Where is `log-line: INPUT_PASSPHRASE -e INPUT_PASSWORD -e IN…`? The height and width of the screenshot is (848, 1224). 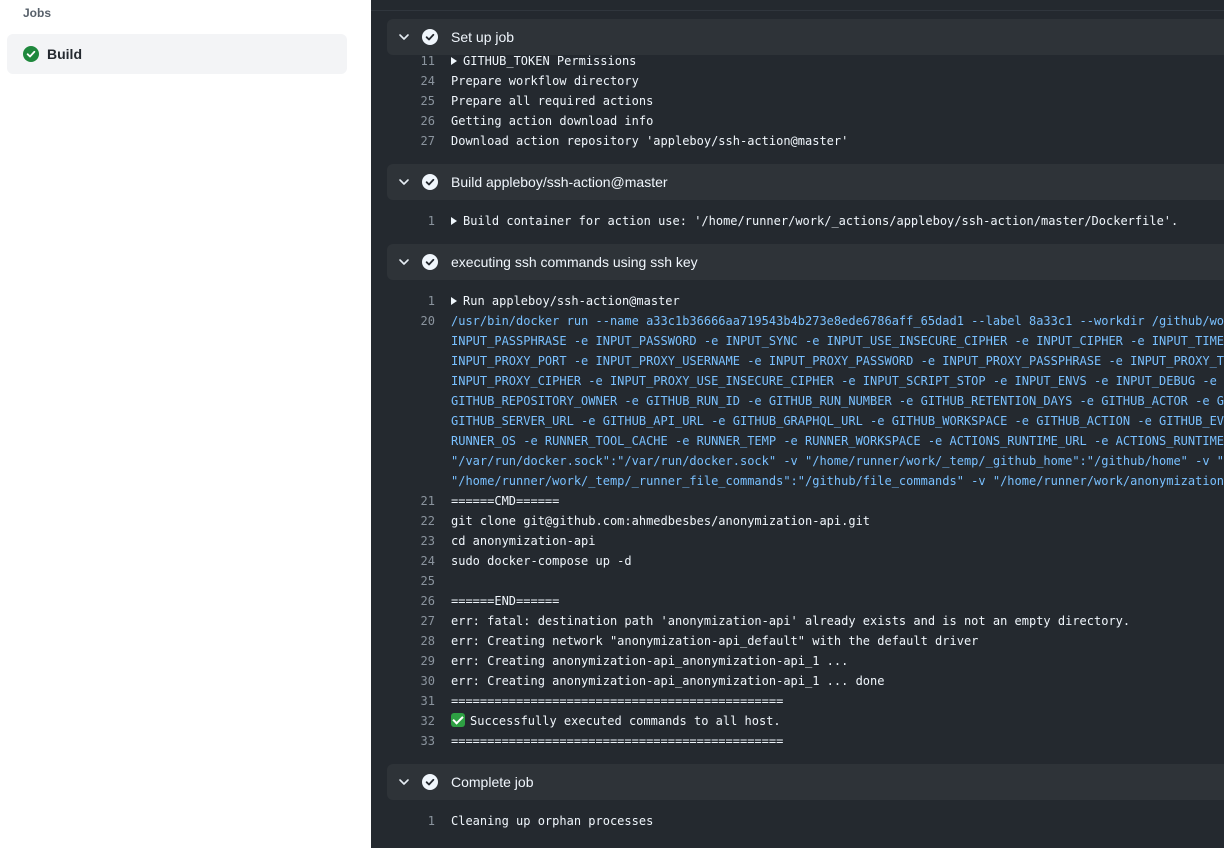 log-line: INPUT_PASSPHRASE -e INPUT_PASSWORD -e IN… is located at coordinates (797, 341).